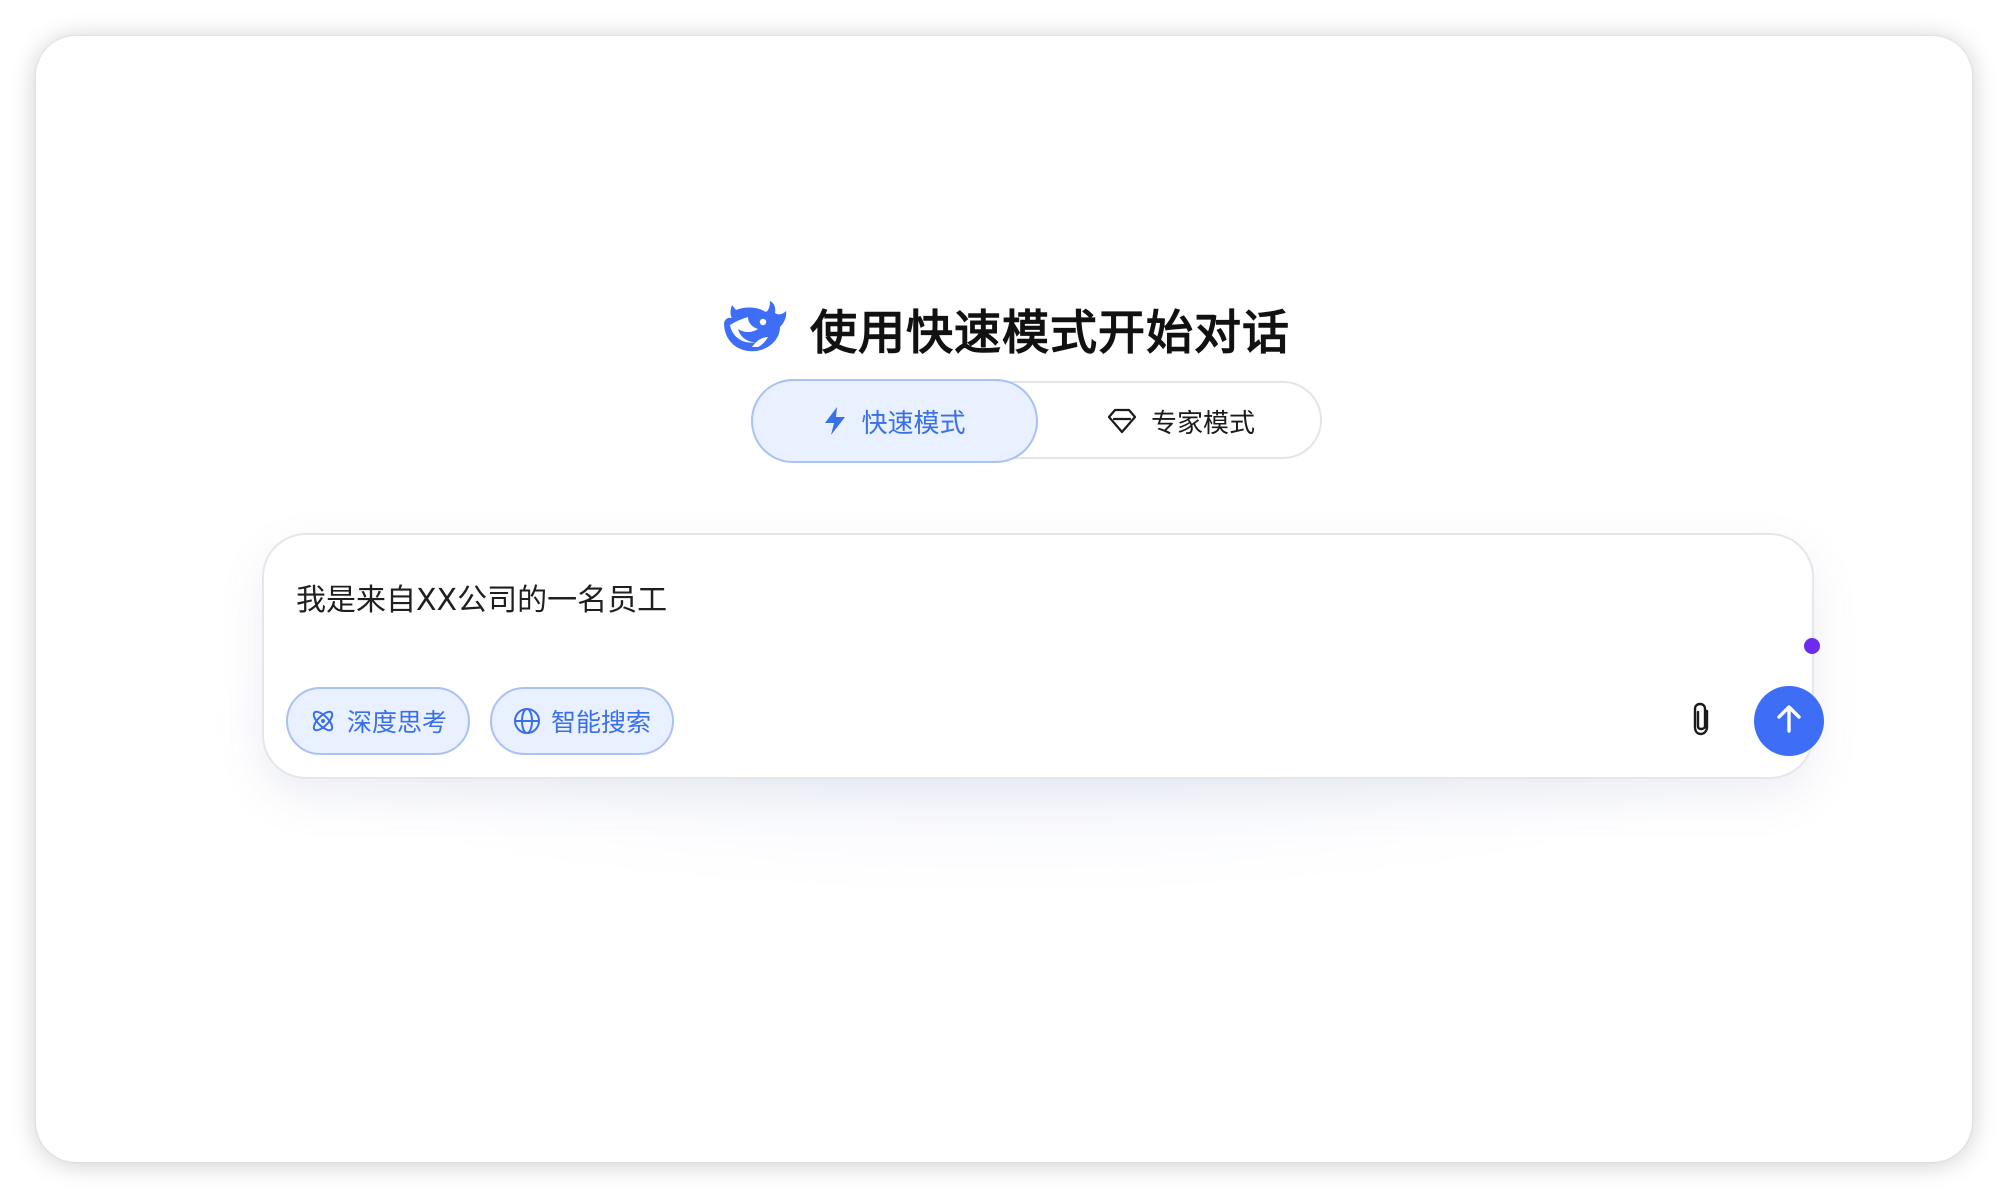  What do you see at coordinates (1122, 421) in the screenshot?
I see `diamond-icon` at bounding box center [1122, 421].